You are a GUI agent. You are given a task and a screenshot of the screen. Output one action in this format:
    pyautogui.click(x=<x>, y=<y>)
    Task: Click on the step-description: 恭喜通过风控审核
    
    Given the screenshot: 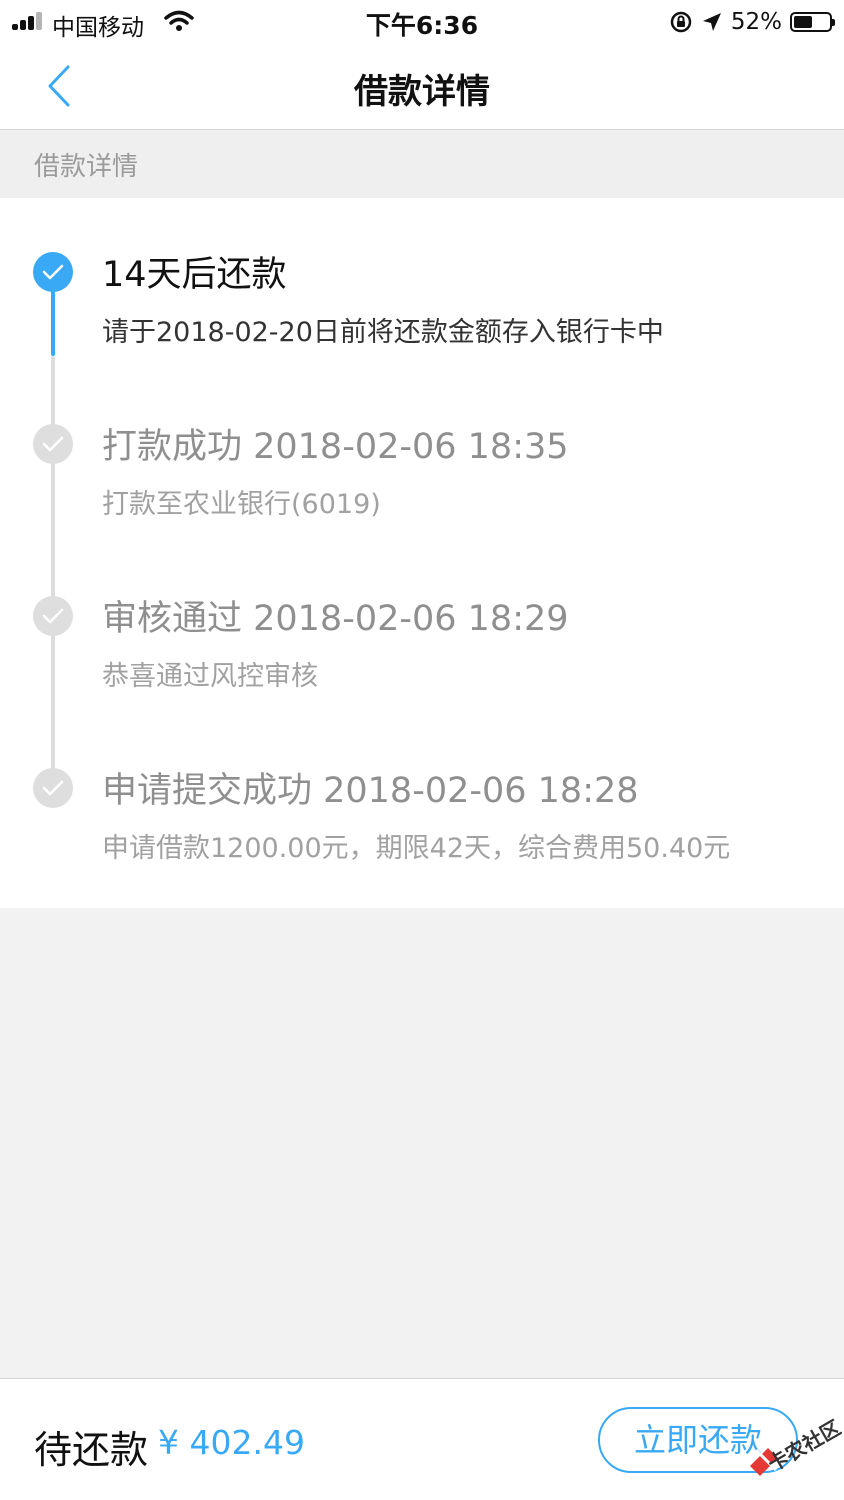 What is the action you would take?
    pyautogui.click(x=210, y=676)
    